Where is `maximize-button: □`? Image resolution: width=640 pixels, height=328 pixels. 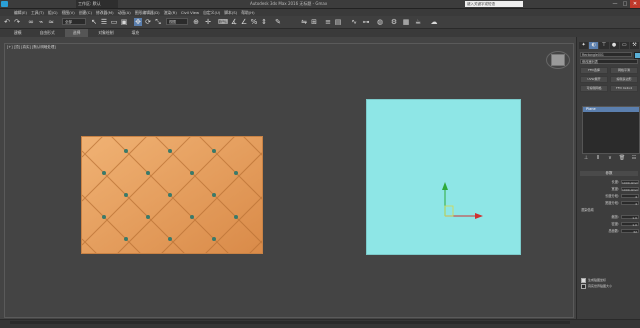
maximize-button: □ is located at coordinates (625, 4).